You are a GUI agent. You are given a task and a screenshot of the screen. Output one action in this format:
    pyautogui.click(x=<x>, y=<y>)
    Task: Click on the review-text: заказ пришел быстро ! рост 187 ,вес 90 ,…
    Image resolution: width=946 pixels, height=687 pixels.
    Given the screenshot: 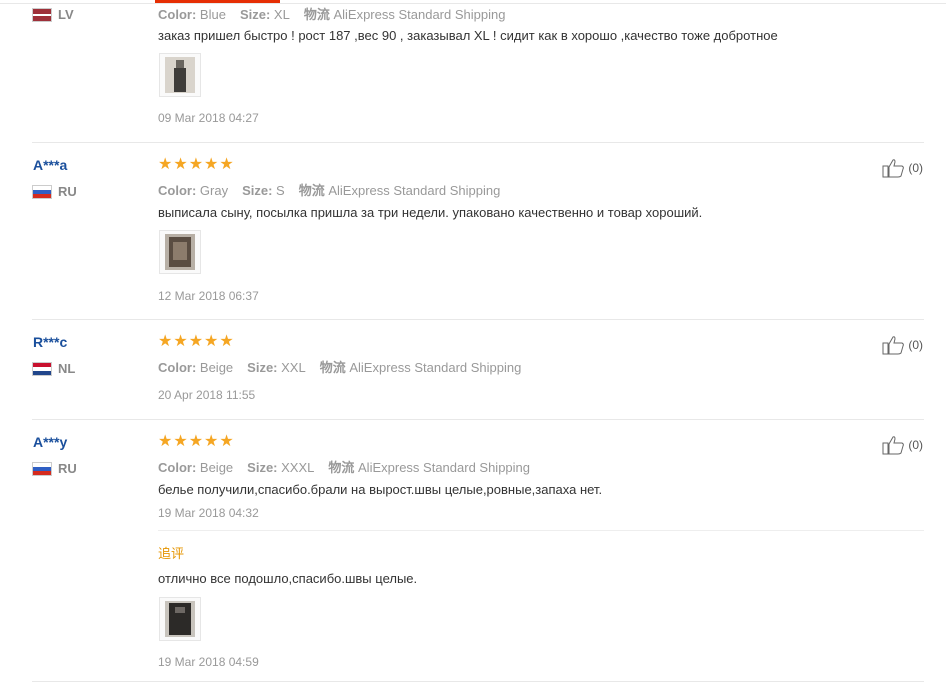 What is the action you would take?
    pyautogui.click(x=468, y=35)
    